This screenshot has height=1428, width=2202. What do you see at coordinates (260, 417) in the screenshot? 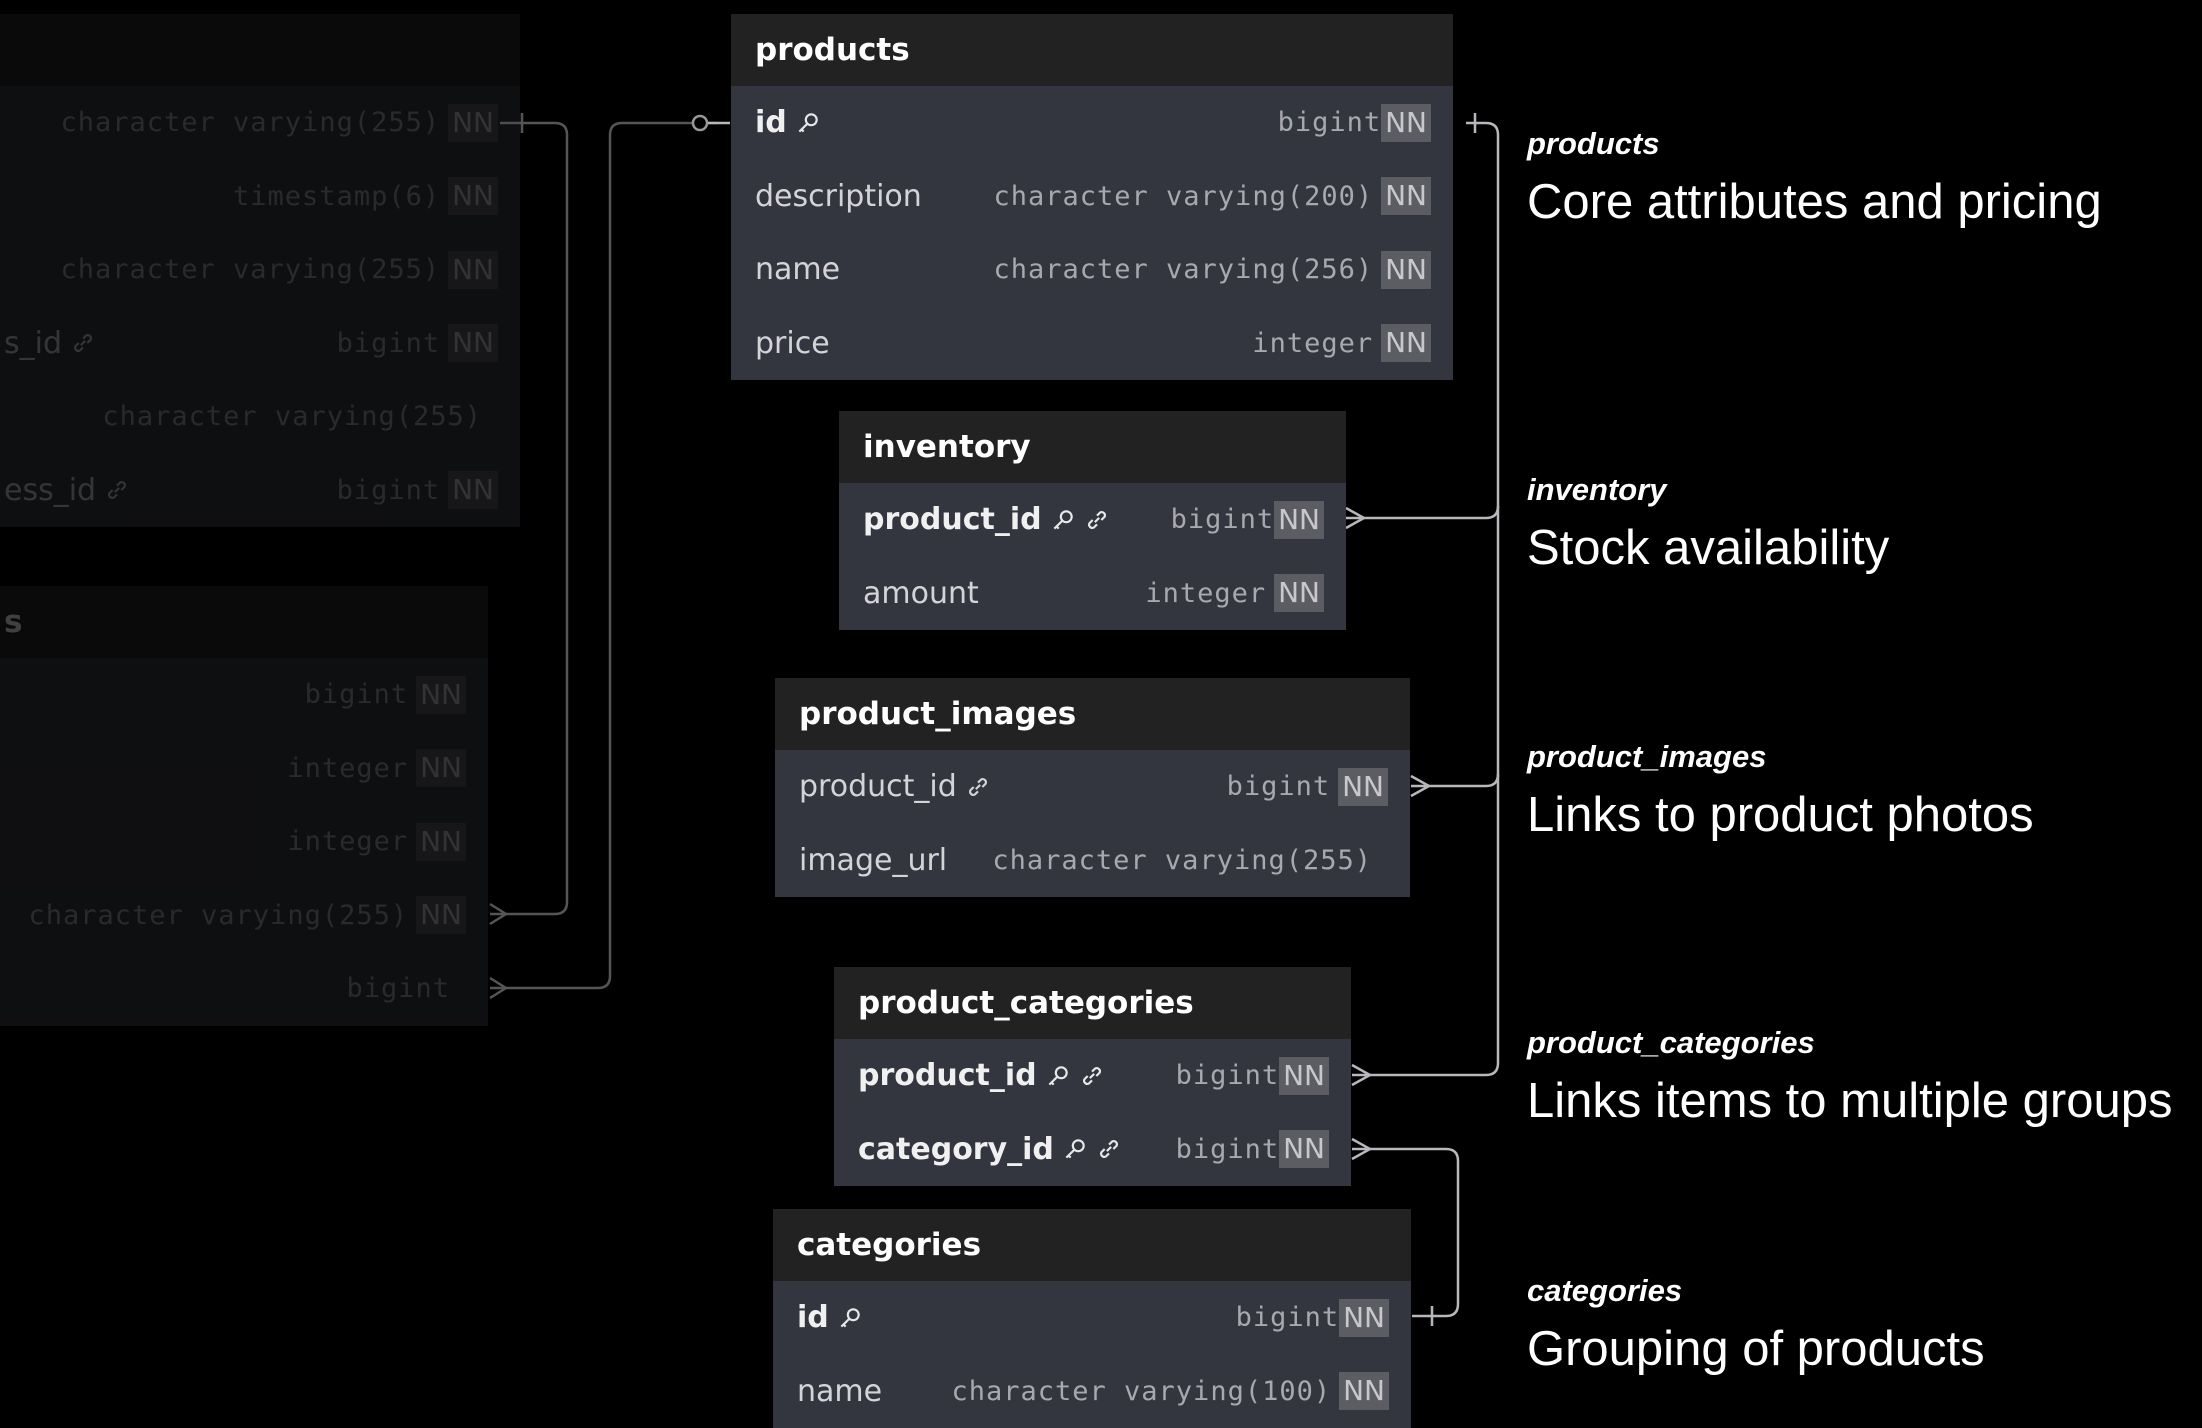
I see `table-row: character varying(255)` at bounding box center [260, 417].